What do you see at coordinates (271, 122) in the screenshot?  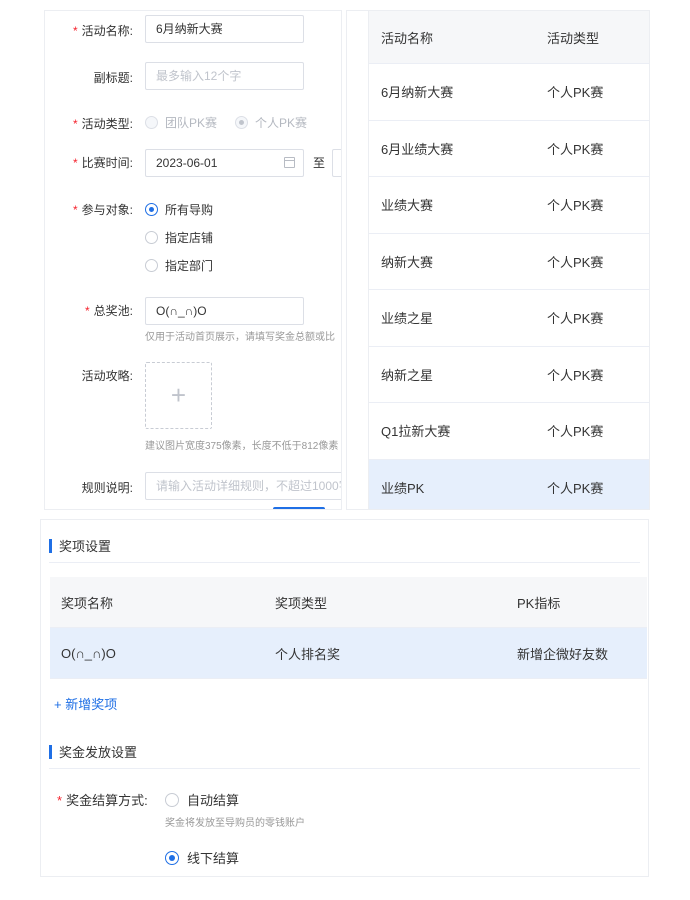 I see `type-radio-personal: 个人PK赛` at bounding box center [271, 122].